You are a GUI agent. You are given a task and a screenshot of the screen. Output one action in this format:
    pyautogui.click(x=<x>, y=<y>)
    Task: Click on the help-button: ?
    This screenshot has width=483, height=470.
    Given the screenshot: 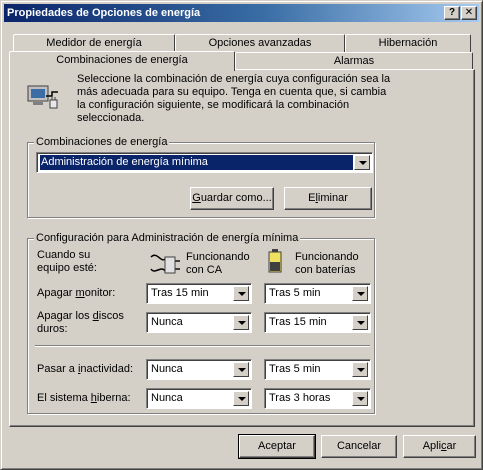 What is the action you would take?
    pyautogui.click(x=452, y=13)
    